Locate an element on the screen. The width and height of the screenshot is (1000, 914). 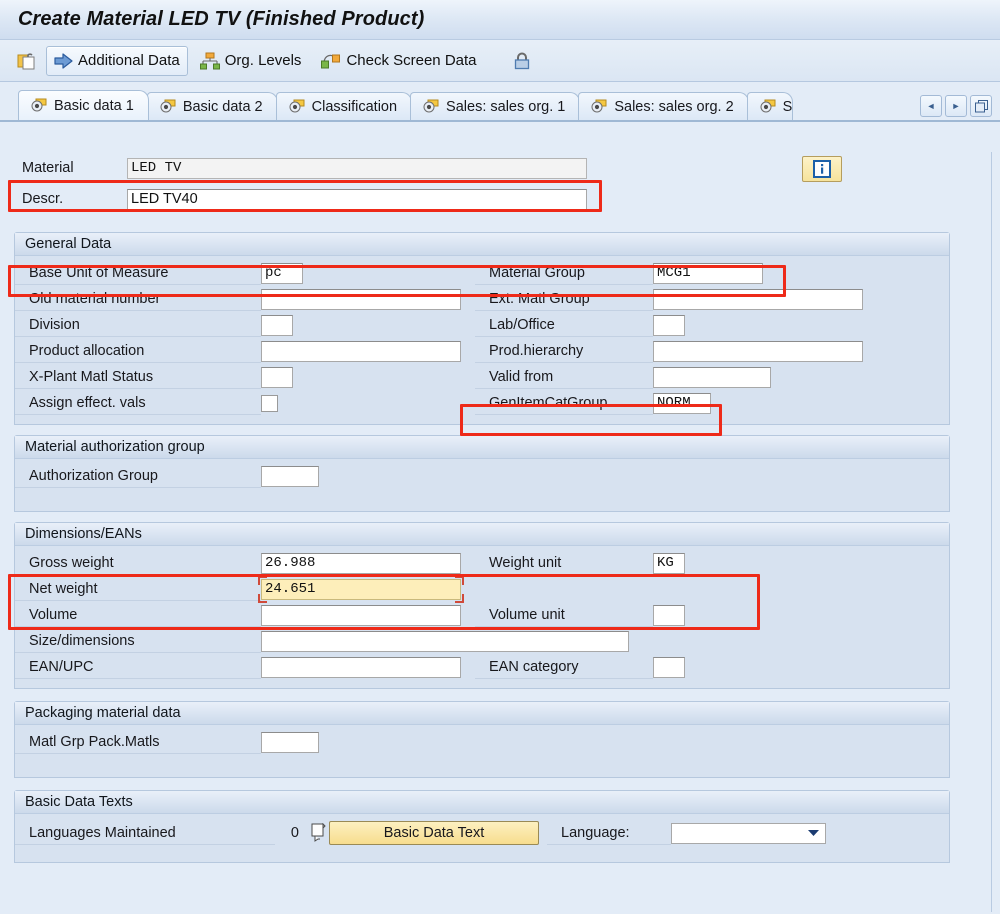
row-division: Division Lab/Office is located at coordinates (482, 325).